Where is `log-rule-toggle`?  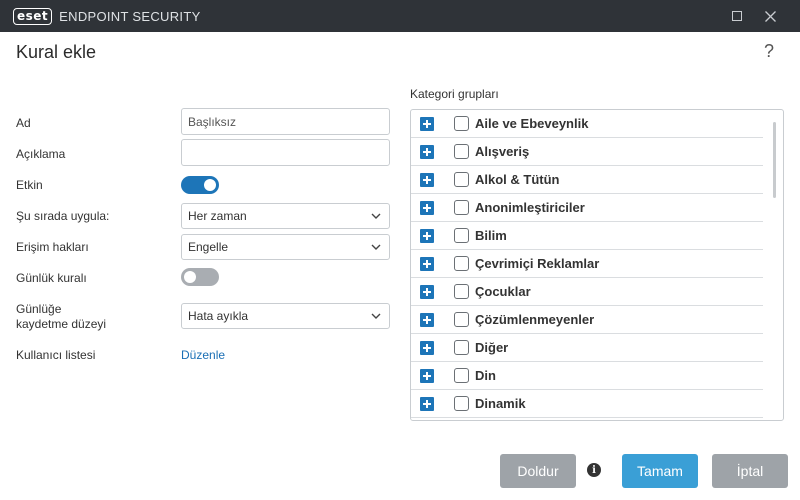 log-rule-toggle is located at coordinates (200, 277).